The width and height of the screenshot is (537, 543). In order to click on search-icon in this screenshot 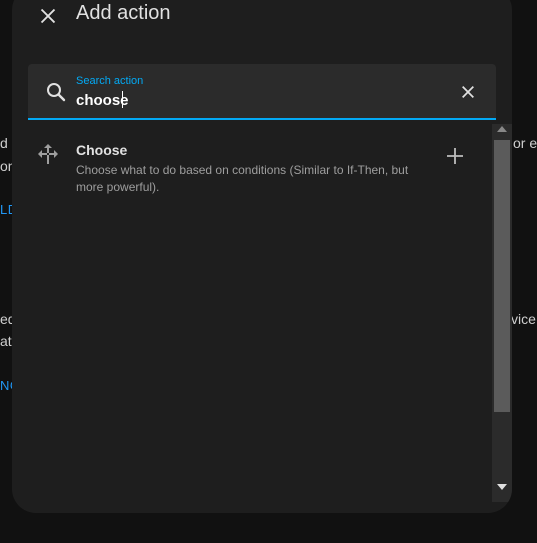, I will do `click(56, 92)`.